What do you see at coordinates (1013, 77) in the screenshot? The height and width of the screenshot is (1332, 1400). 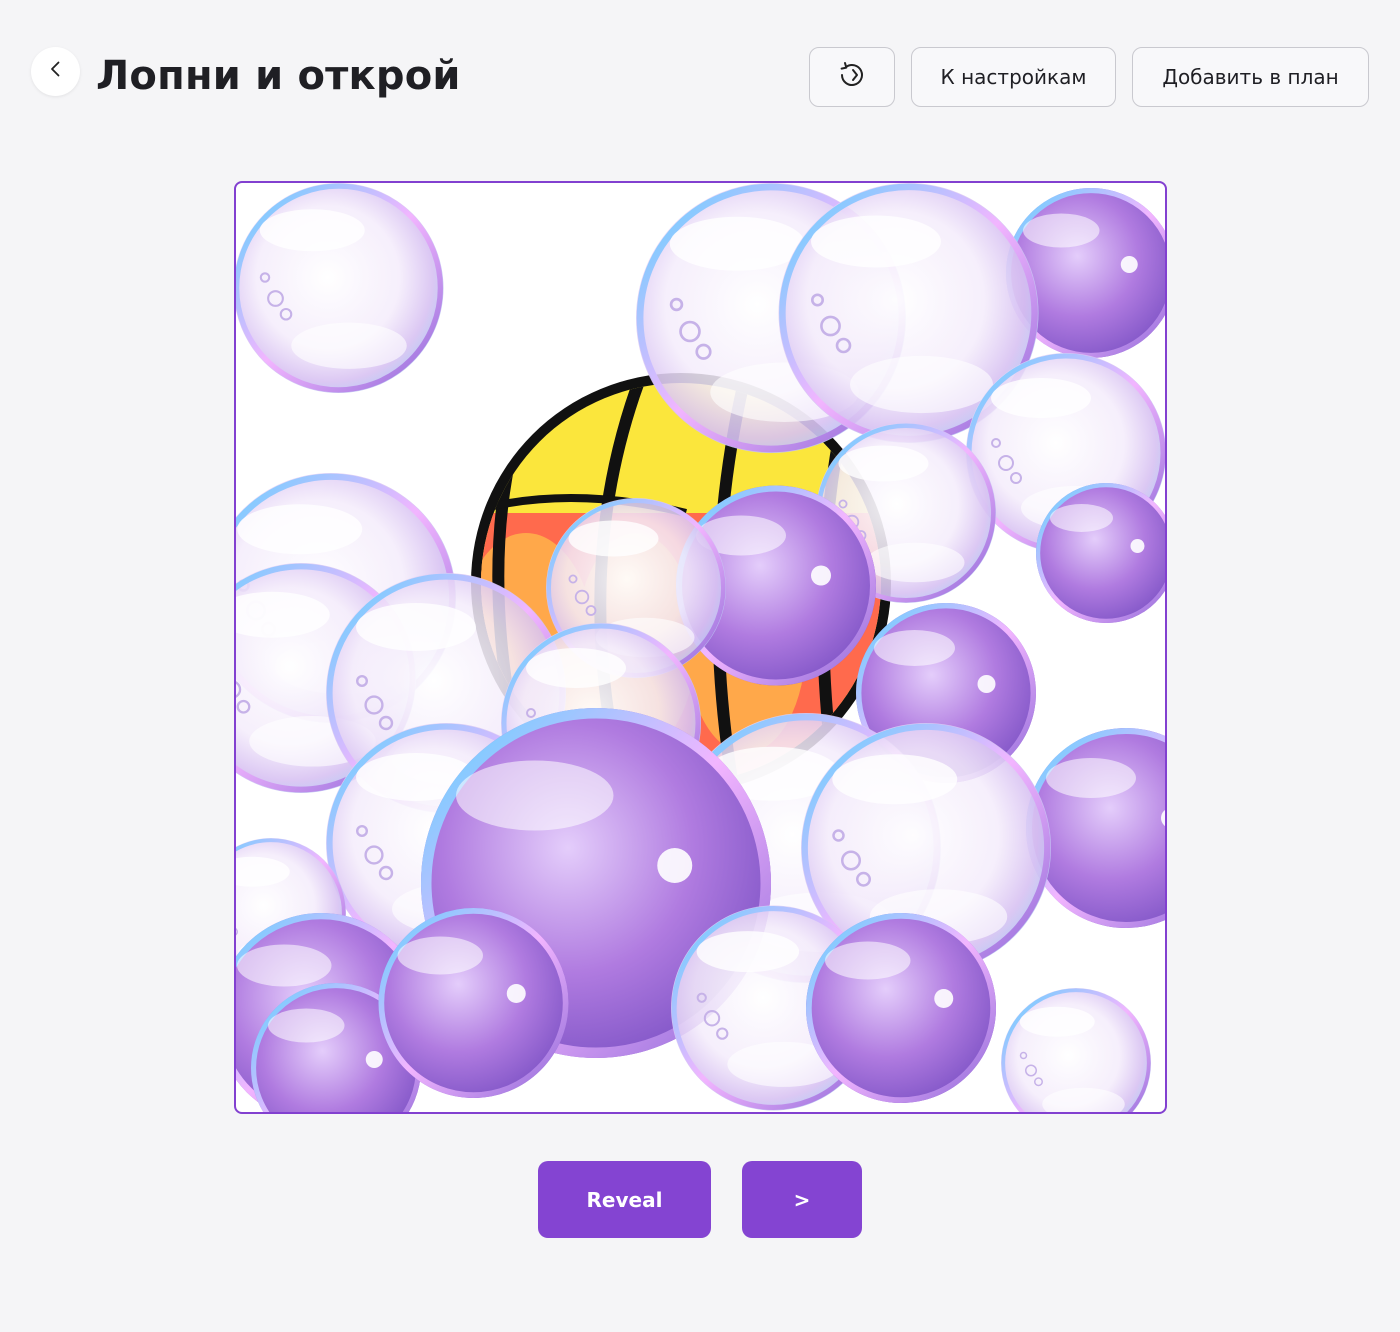 I see `settings-button: К настройкам` at bounding box center [1013, 77].